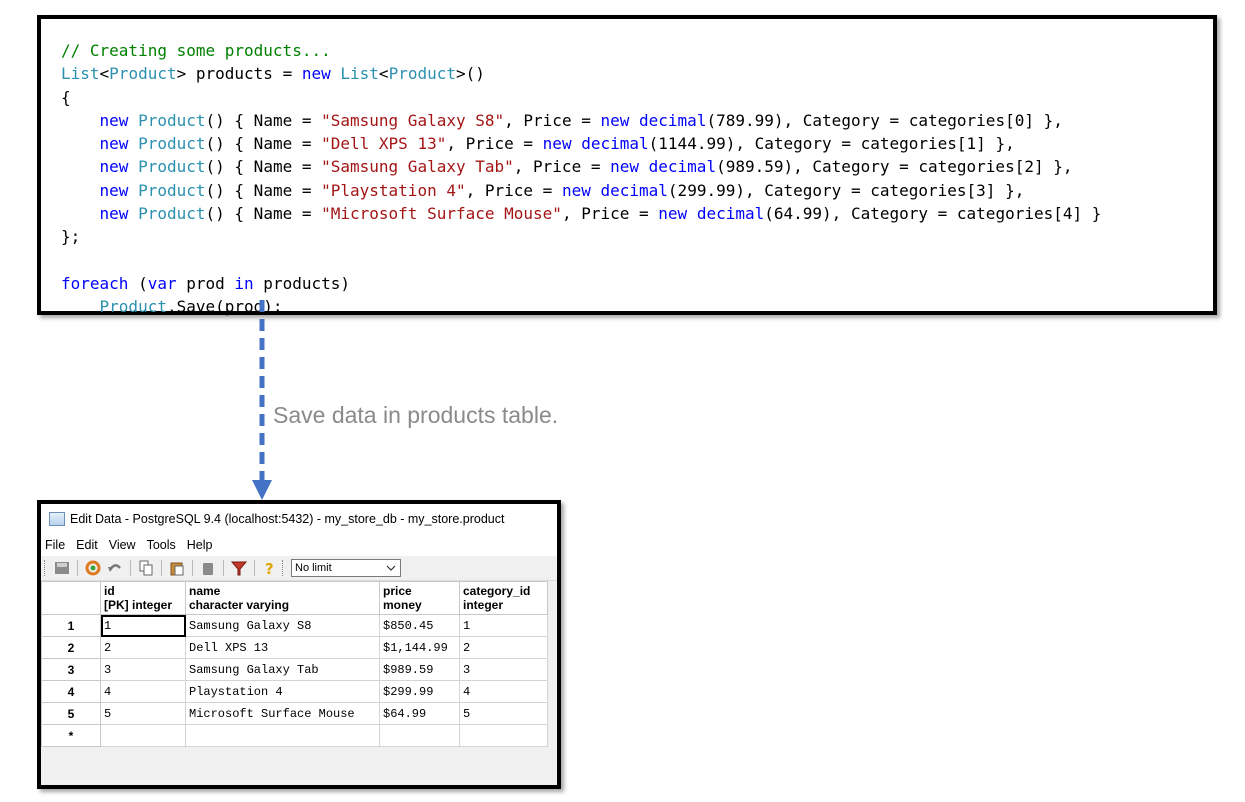  I want to click on paste-icon, so click(177, 568).